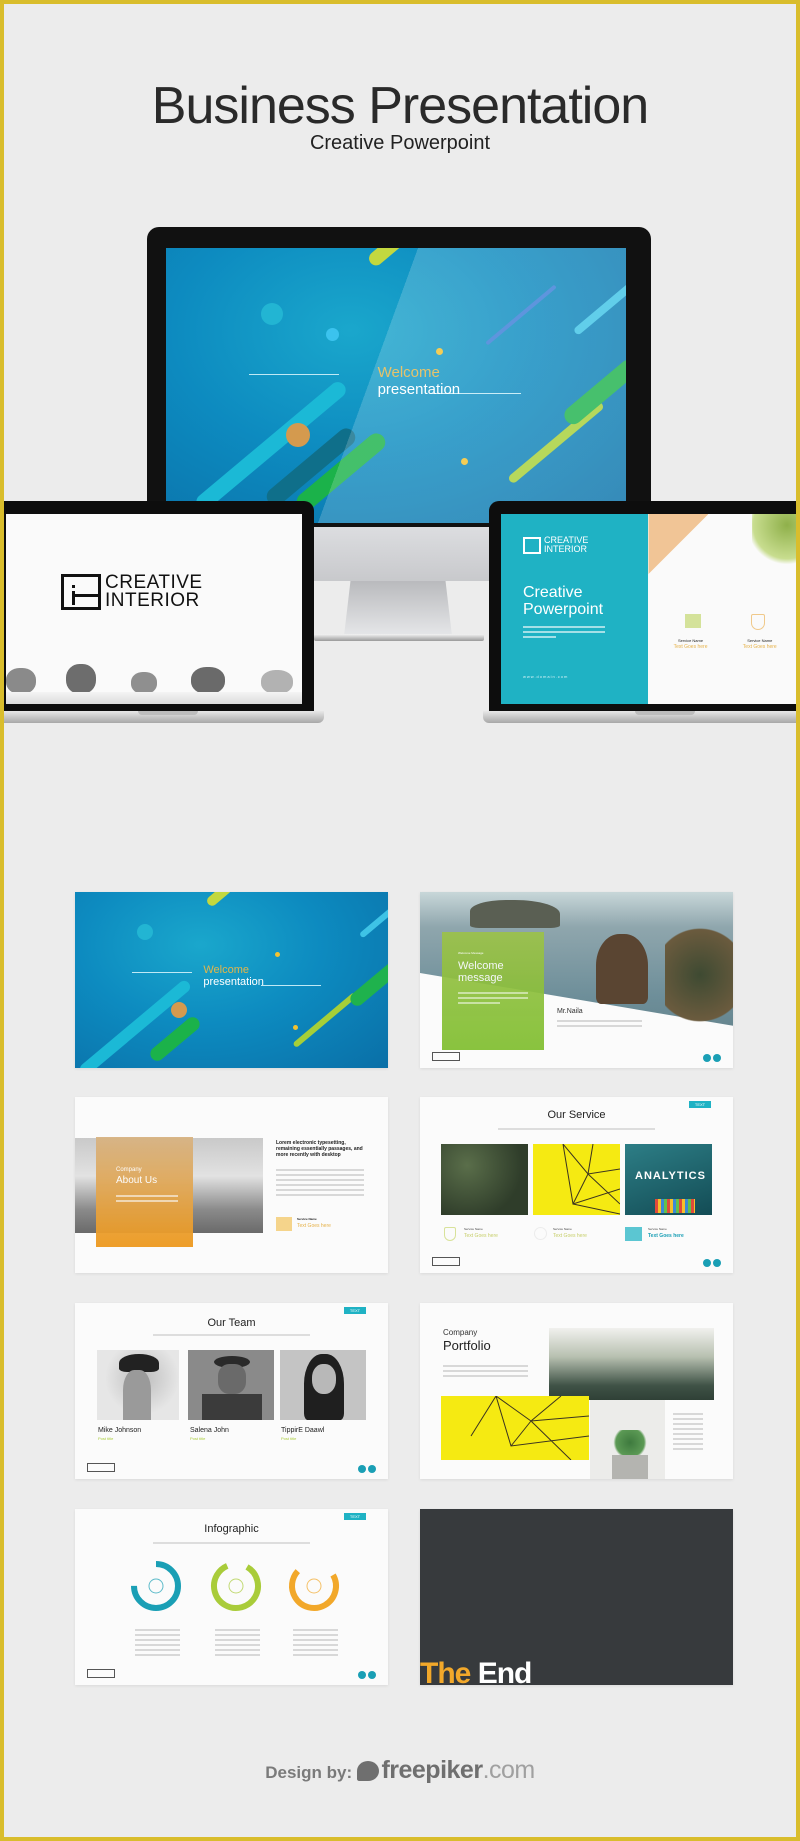 This screenshot has height=1841, width=800. I want to click on laptop-title-line1: Creative, so click(553, 592).